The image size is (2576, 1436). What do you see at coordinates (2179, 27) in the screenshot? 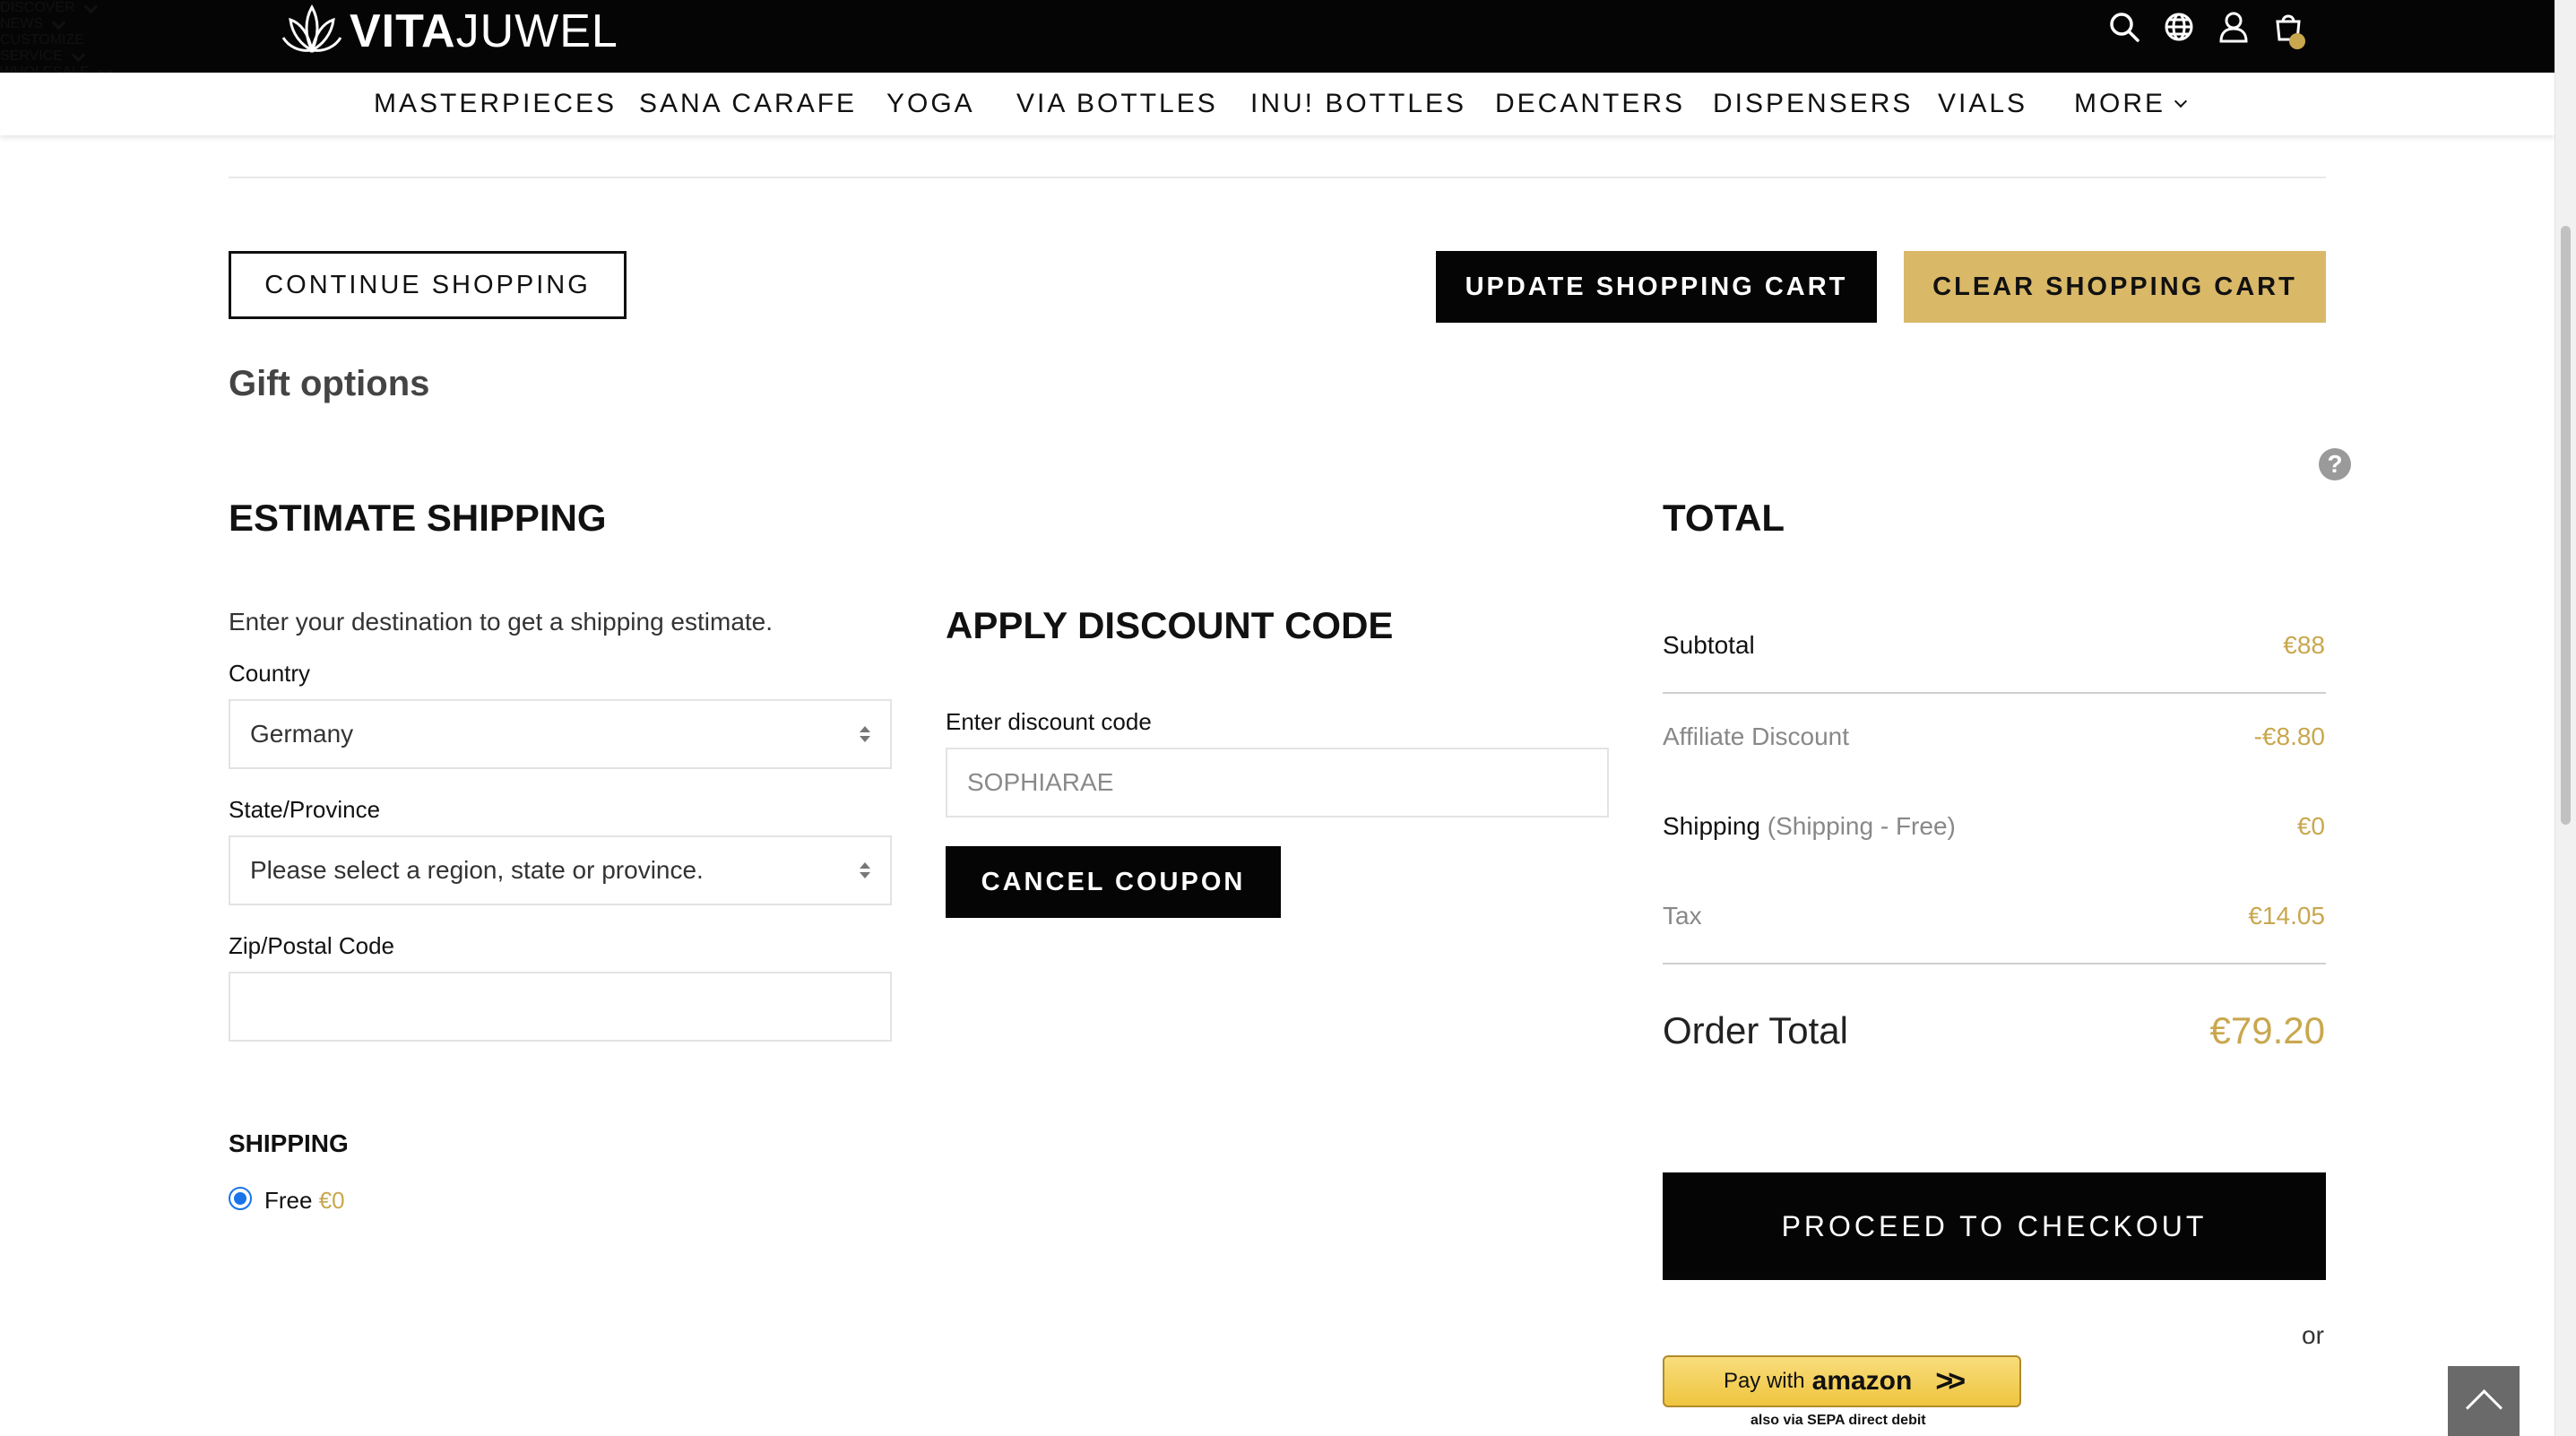
I see `globe-icon` at bounding box center [2179, 27].